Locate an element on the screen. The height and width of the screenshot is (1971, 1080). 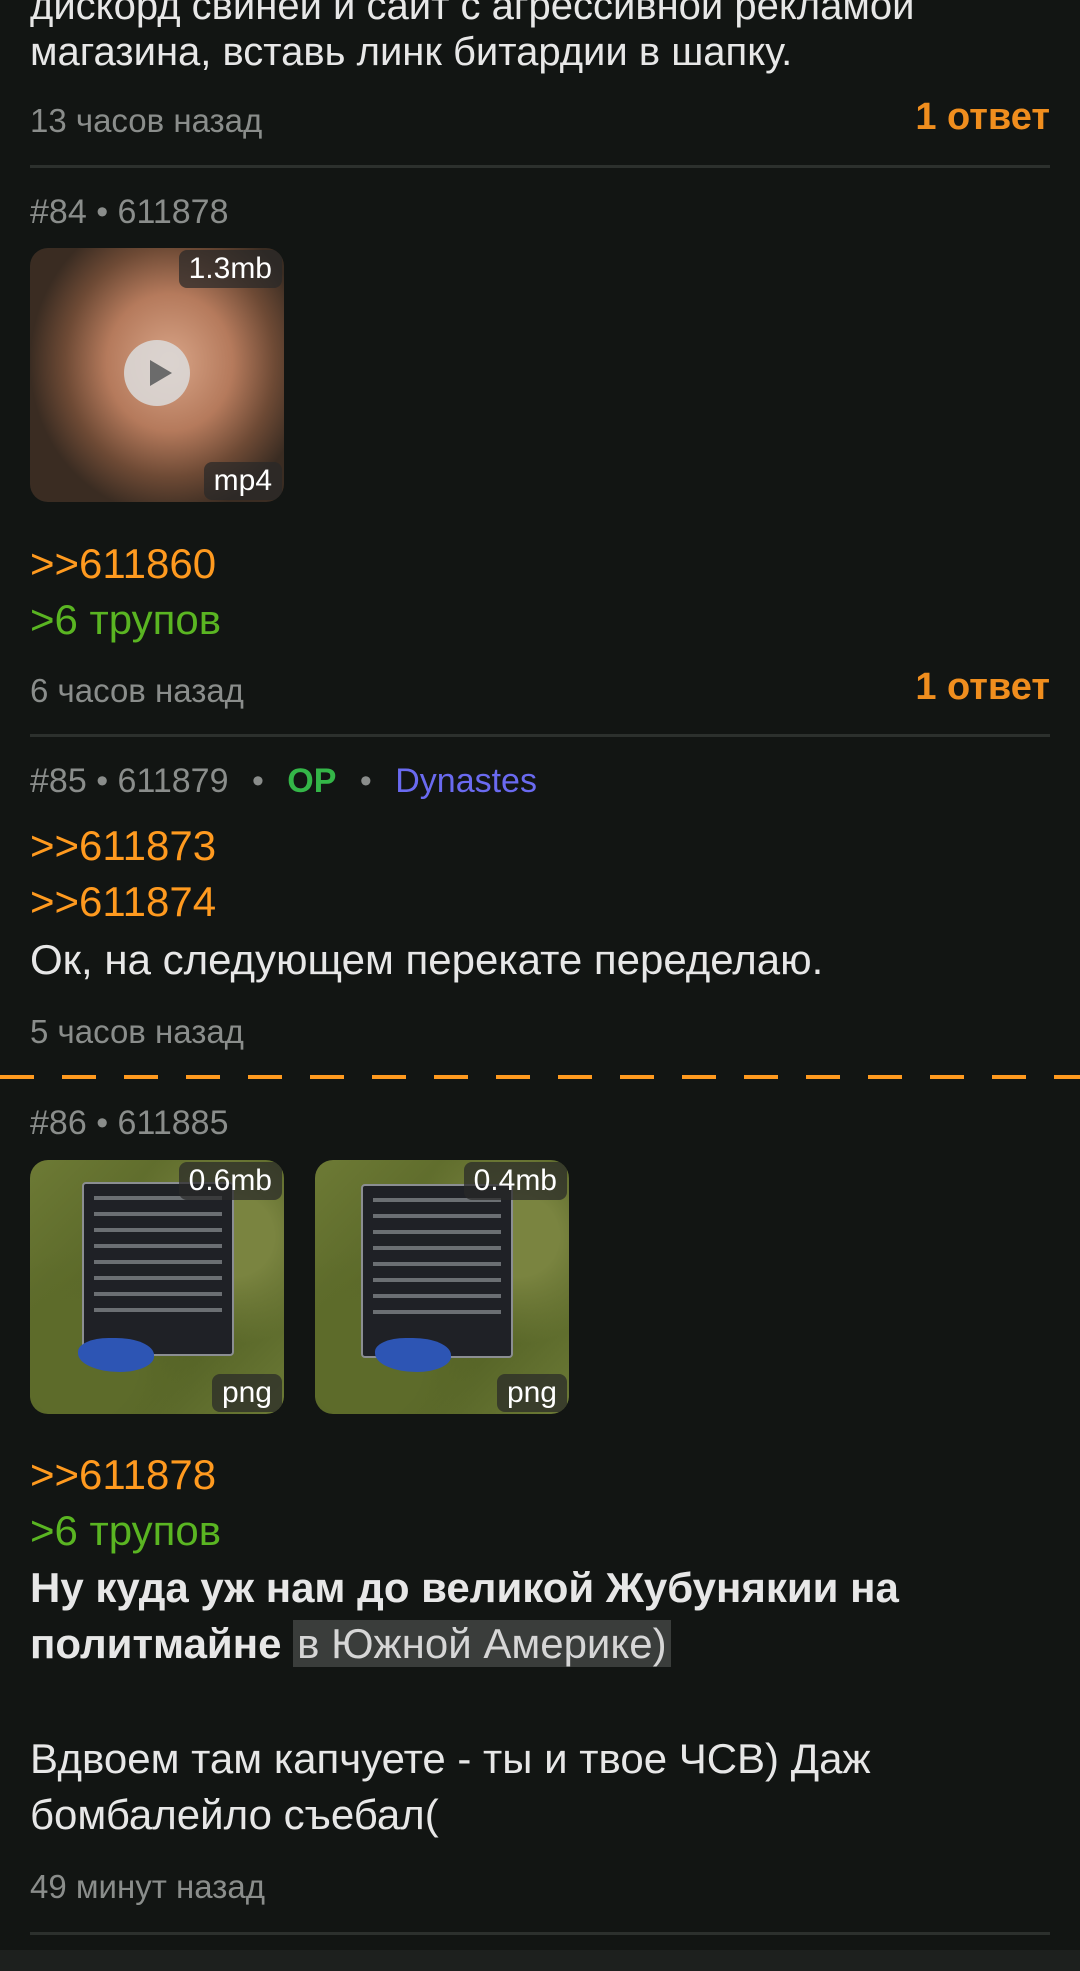
play-icon is located at coordinates (157, 373).